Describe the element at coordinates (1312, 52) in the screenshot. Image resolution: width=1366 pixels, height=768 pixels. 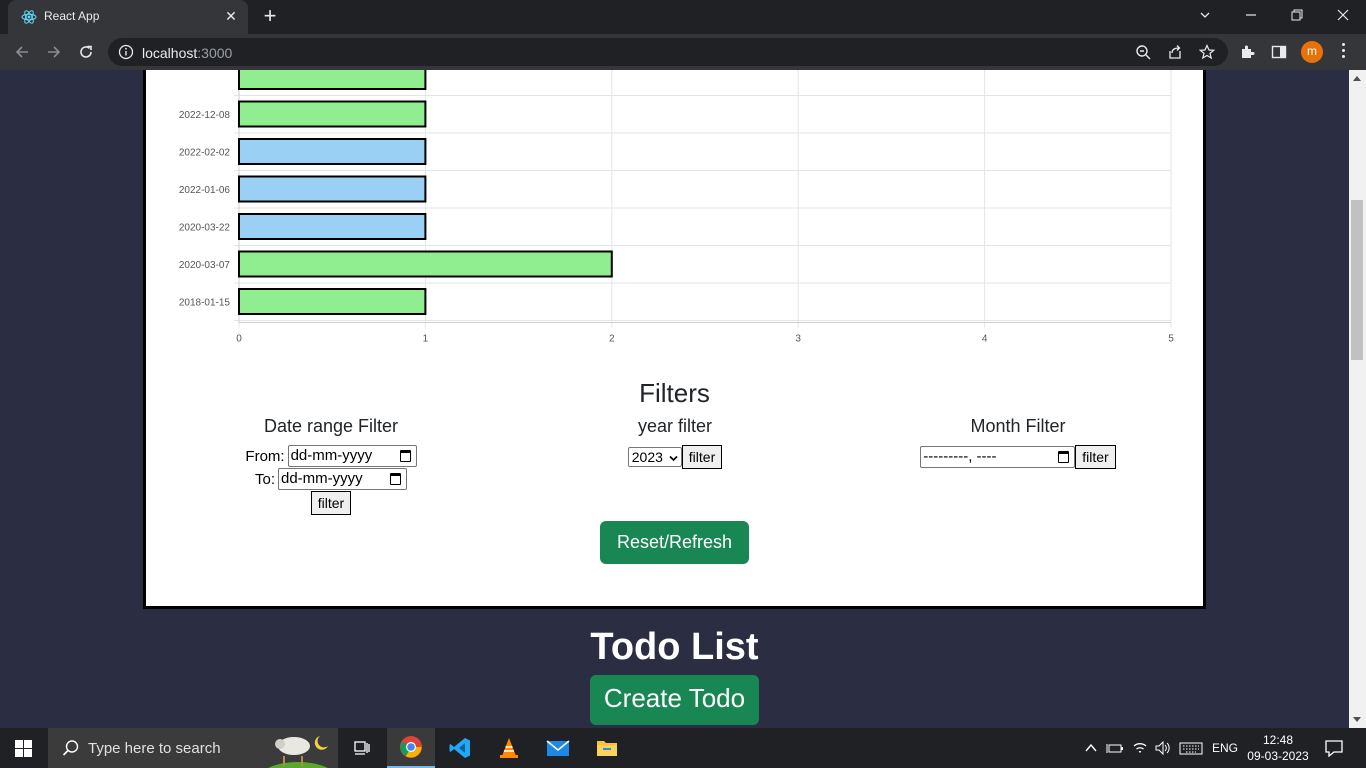
I see `profile-avatar: m` at that location.